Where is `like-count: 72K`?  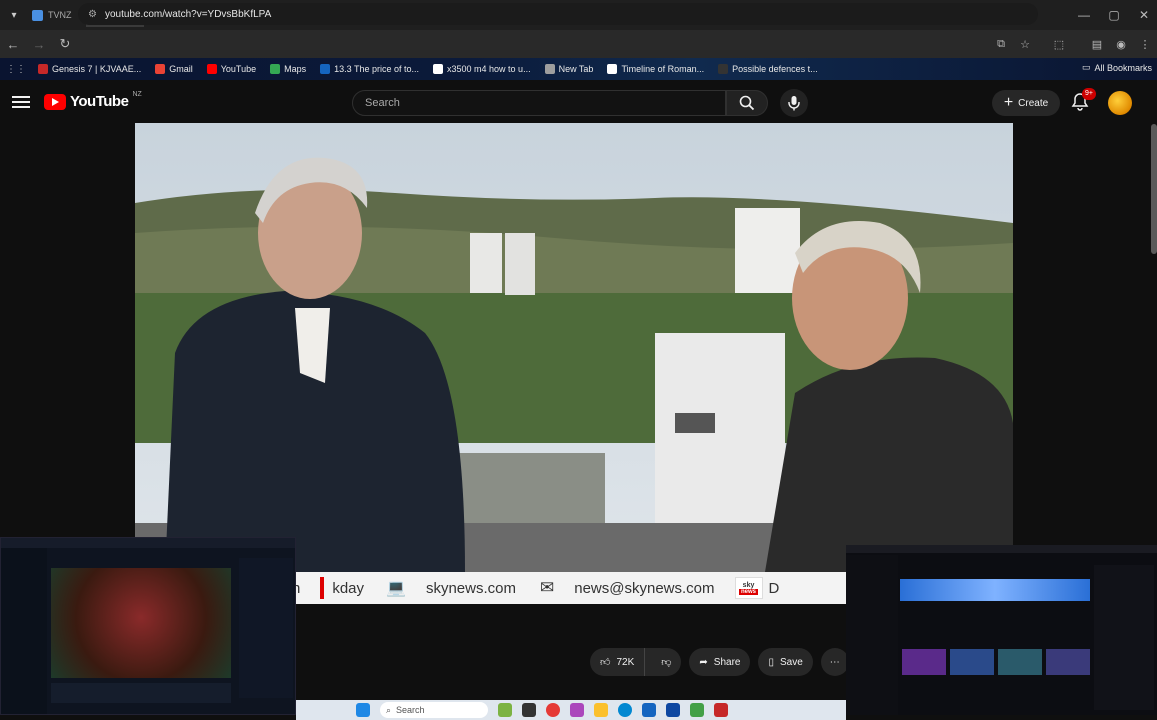 like-count: 72K is located at coordinates (625, 662).